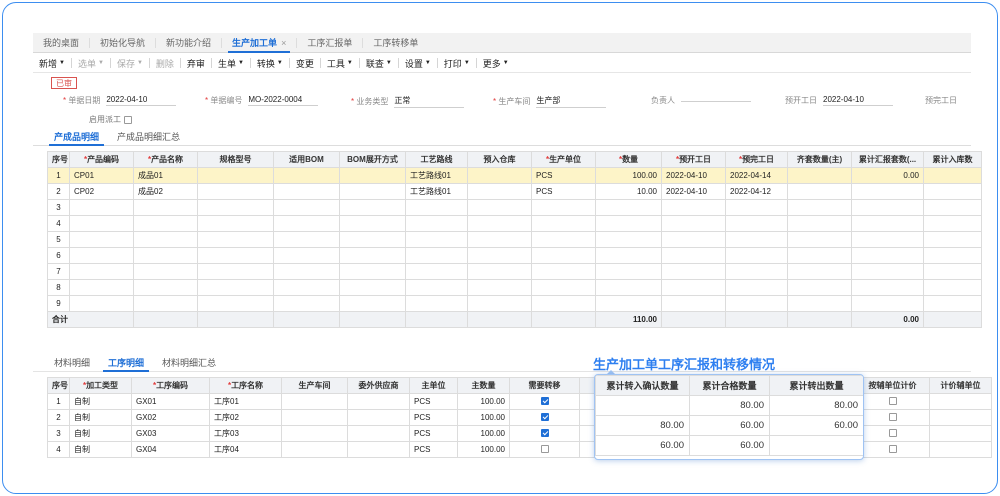 This screenshot has width=1000, height=496. Describe the element at coordinates (429, 101) in the screenshot. I see `biz-type-value: 正常` at that location.